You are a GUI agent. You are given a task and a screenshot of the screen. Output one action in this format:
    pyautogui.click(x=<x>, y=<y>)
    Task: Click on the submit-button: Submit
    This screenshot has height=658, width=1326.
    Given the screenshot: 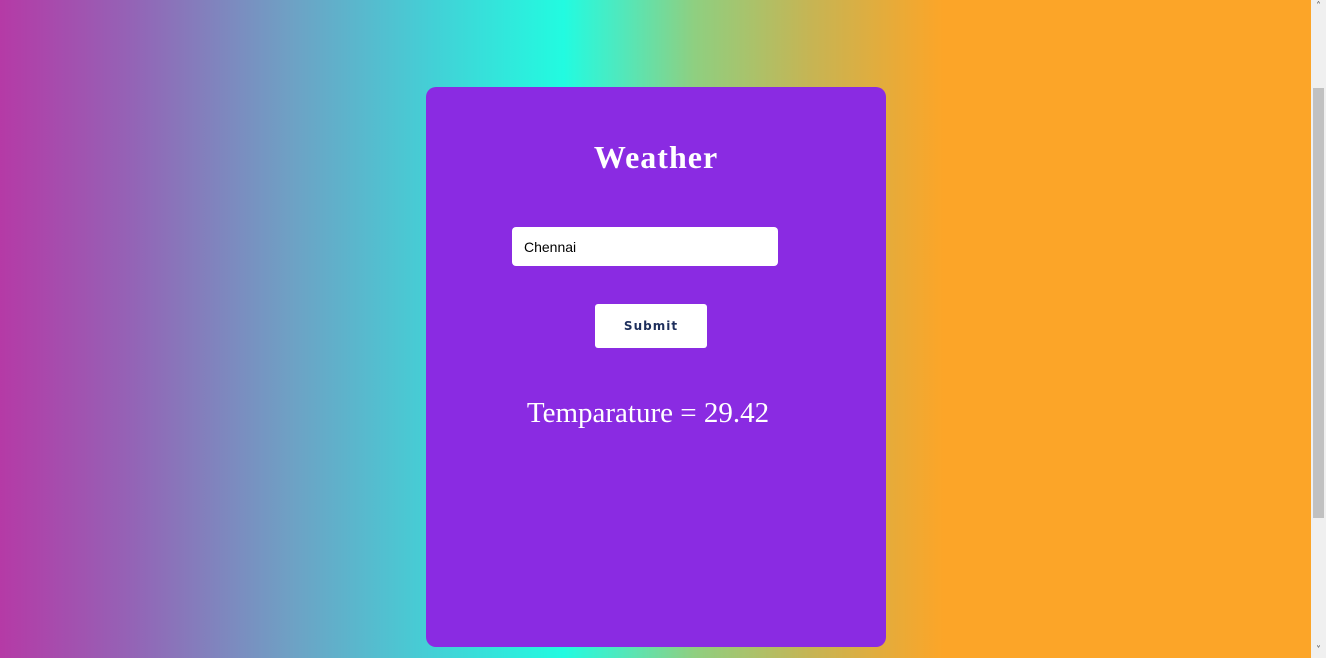 What is the action you would take?
    pyautogui.click(x=651, y=326)
    